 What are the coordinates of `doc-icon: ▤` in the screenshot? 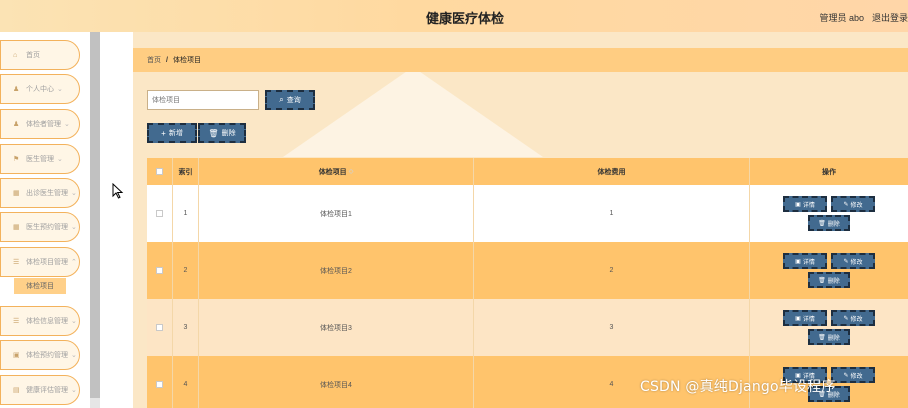 It's located at (16, 390).